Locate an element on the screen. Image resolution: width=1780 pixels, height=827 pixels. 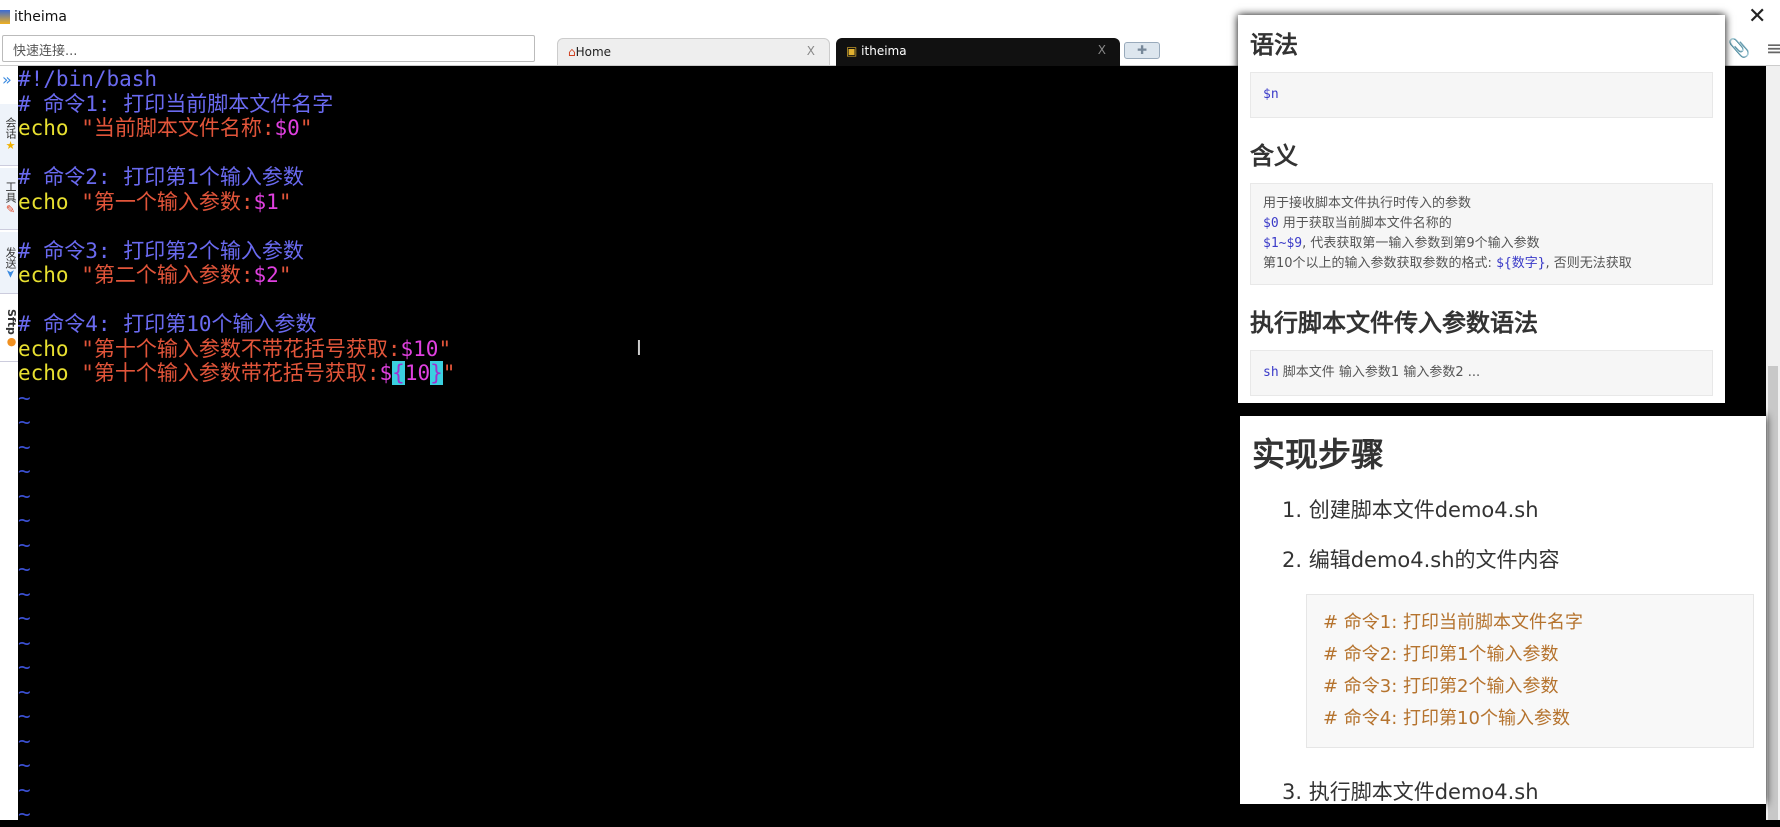
text: 用于获取当前脚本文件名称的 is located at coordinates (1365, 223).